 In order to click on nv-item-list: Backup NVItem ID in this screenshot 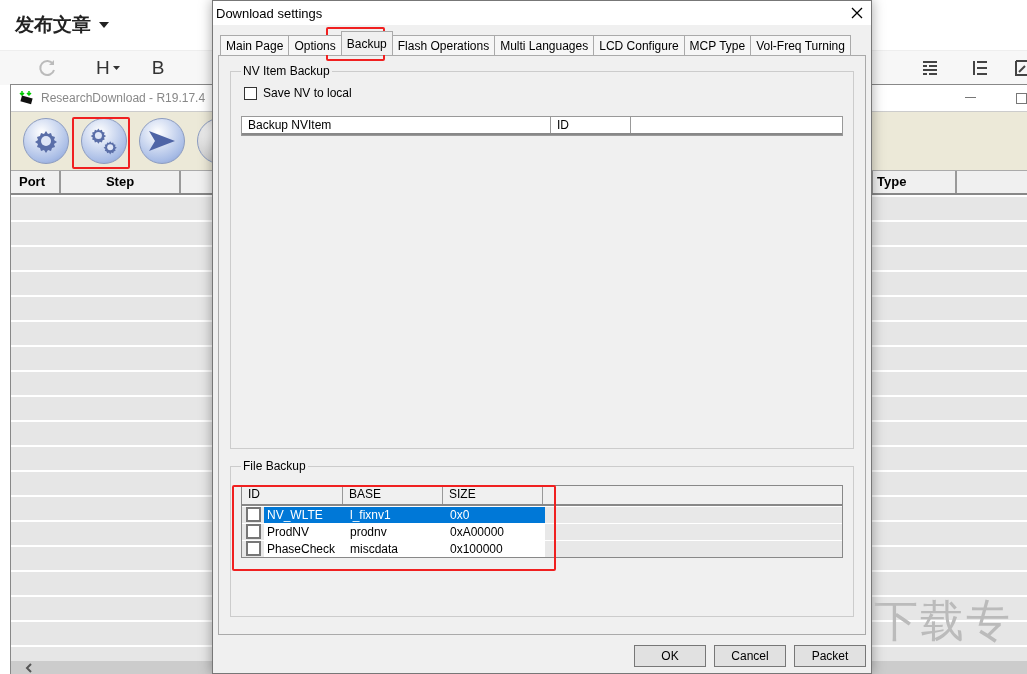, I will do `click(542, 126)`.